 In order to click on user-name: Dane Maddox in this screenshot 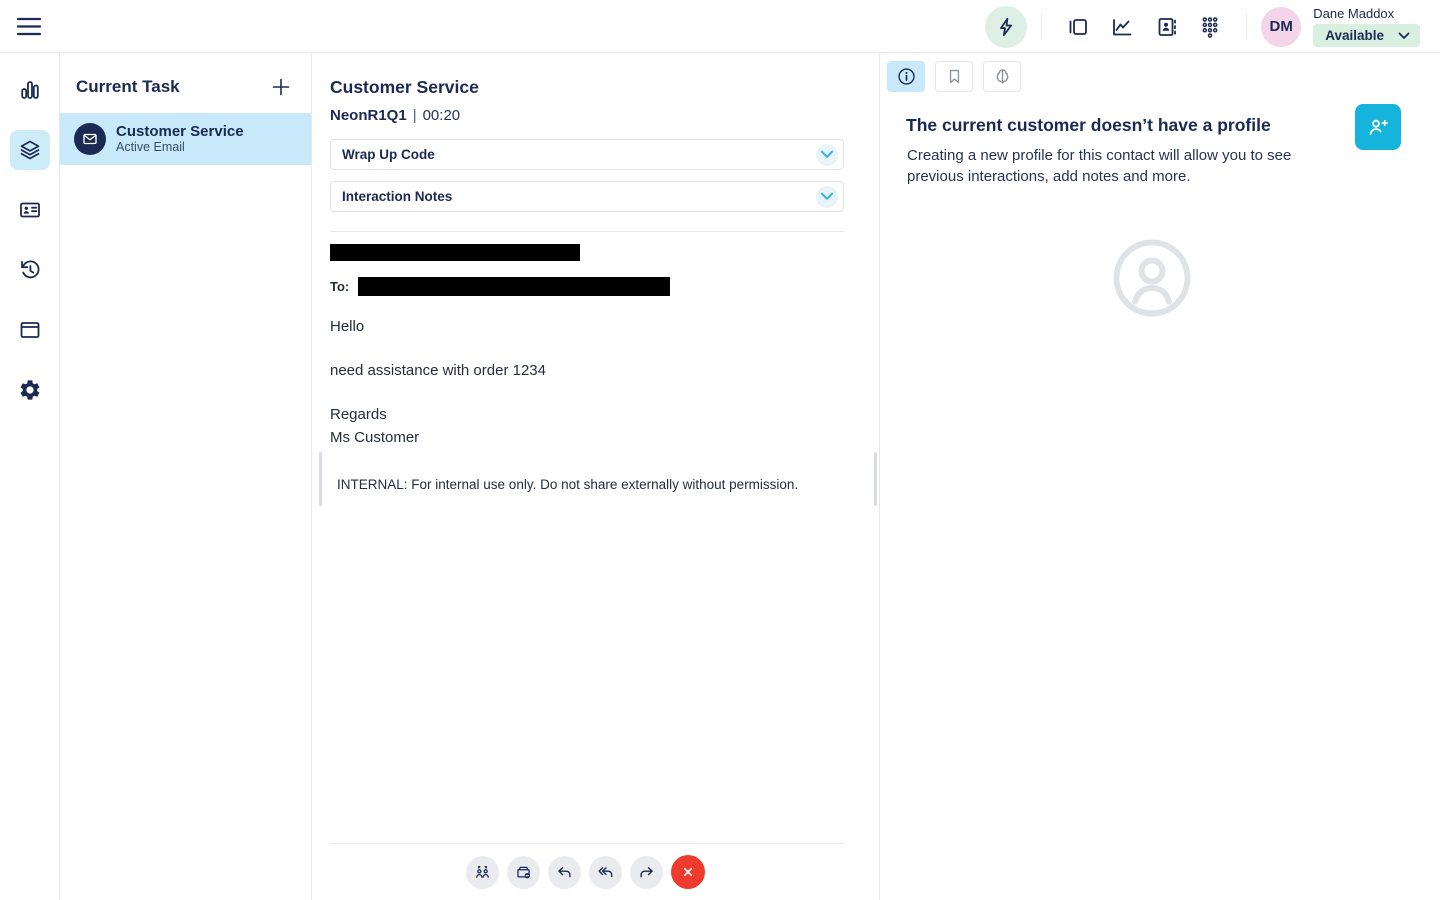, I will do `click(1354, 13)`.